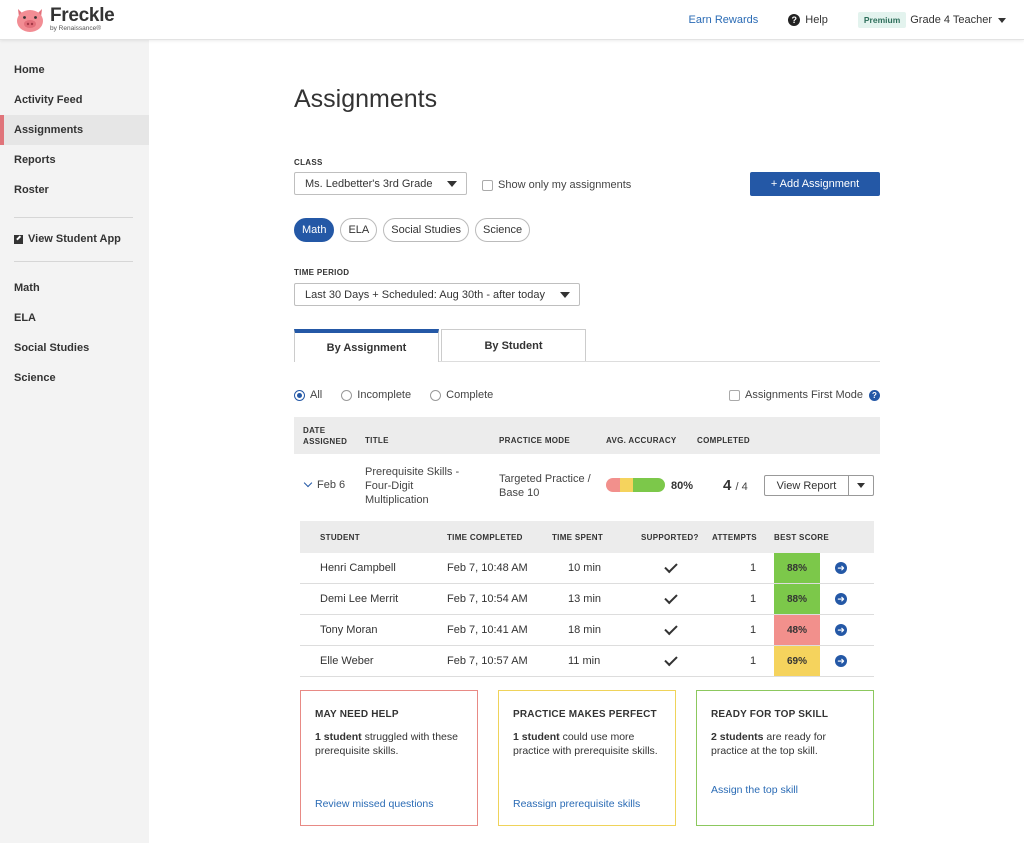 Image resolution: width=1024 pixels, height=843 pixels. I want to click on filter-incomplete: Incomplete, so click(376, 395).